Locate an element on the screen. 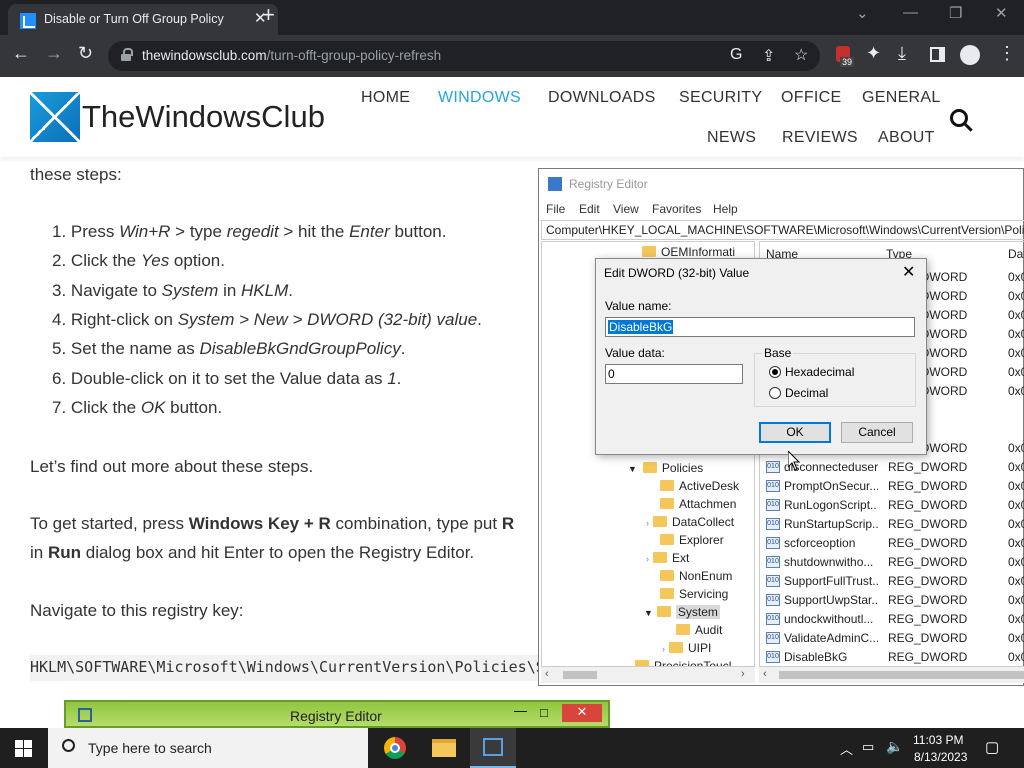 Image resolution: width=1024 pixels, height=768 pixels. menu-windows: WINDOWS is located at coordinates (479, 98).